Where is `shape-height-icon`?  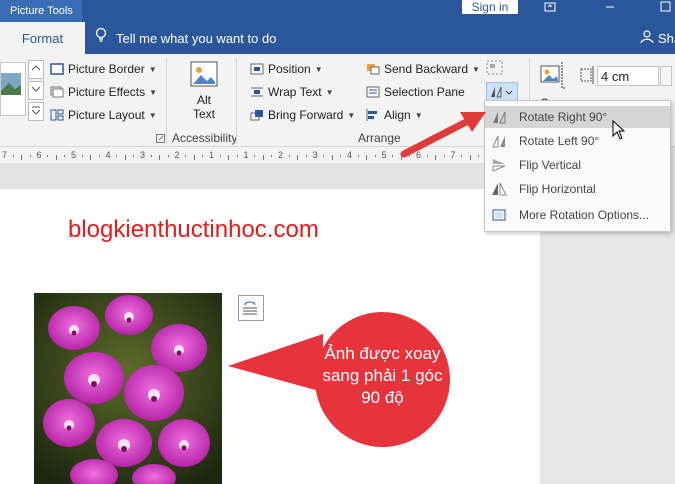
shape-height-icon is located at coordinates (587, 76).